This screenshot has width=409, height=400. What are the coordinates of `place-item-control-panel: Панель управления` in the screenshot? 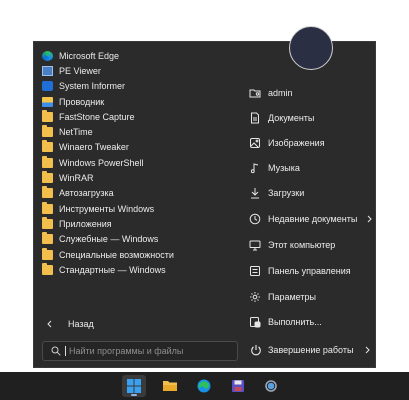 It's located at (308, 271).